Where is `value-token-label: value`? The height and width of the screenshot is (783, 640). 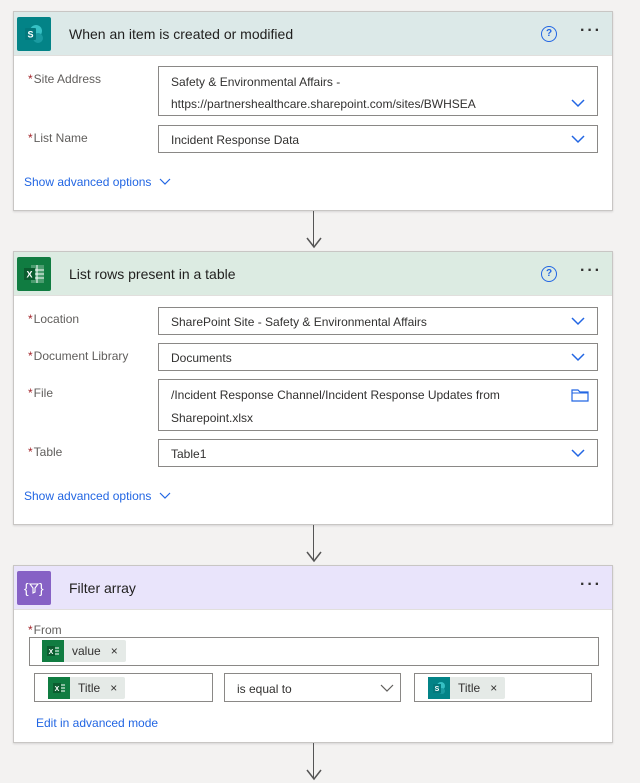
value-token-label: value is located at coordinates (86, 651).